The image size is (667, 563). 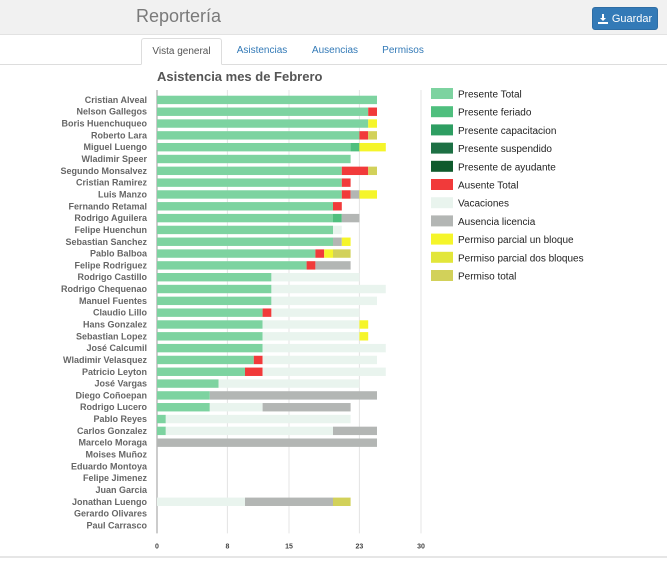 I want to click on category-label: Miguel Luengo, so click(x=116, y=147).